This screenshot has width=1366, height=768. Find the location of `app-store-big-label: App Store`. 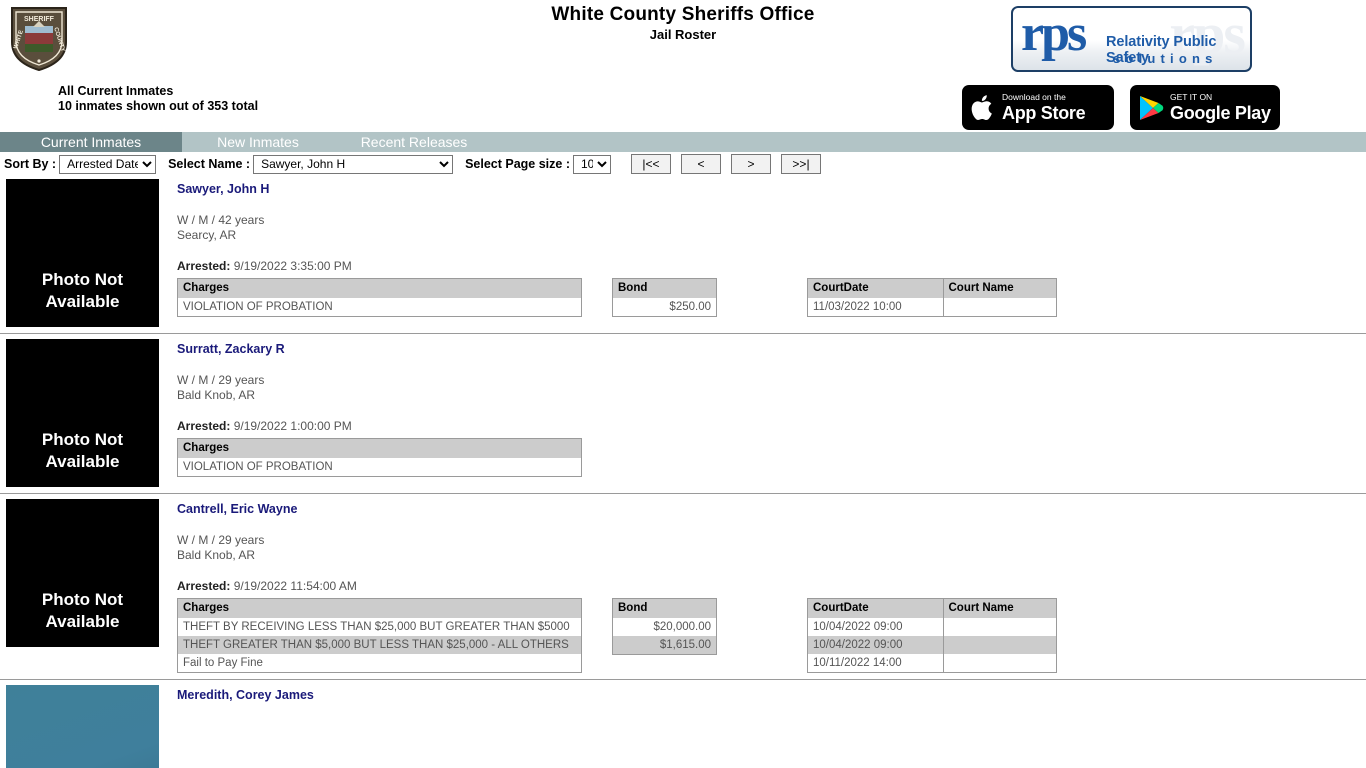

app-store-big-label: App Store is located at coordinates (1044, 112).